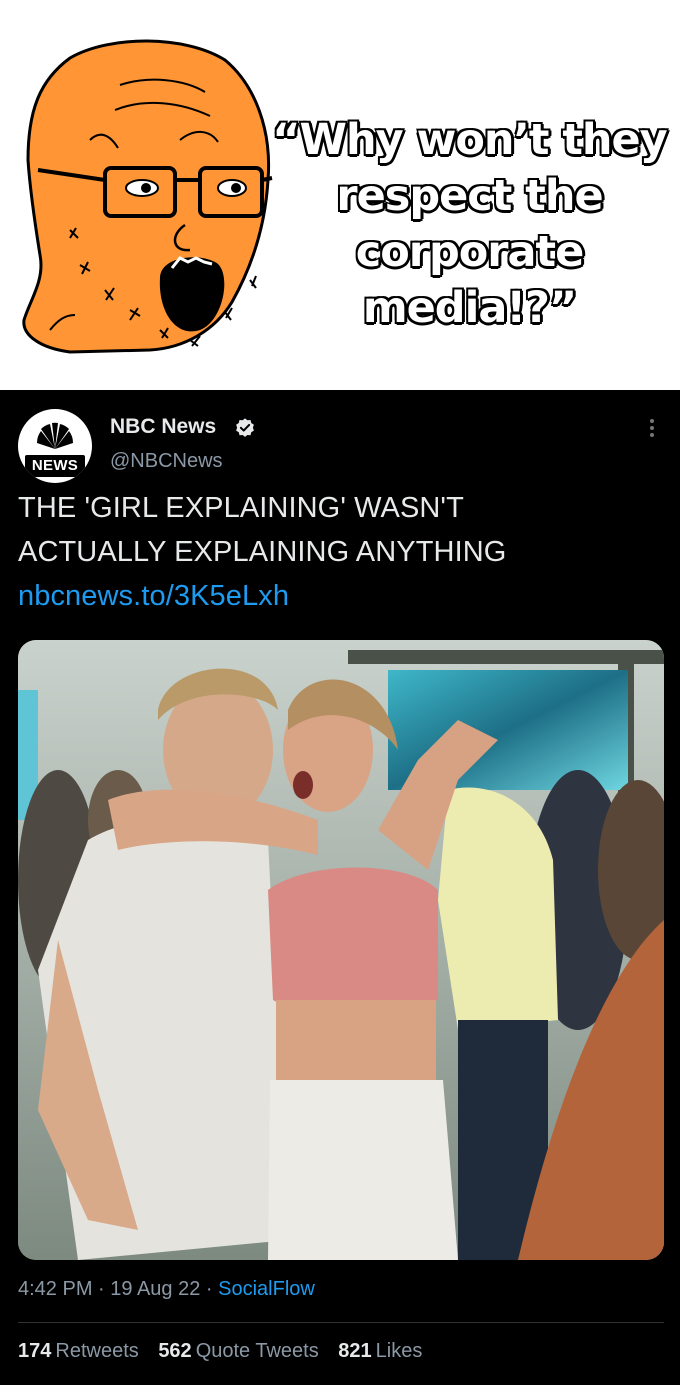  What do you see at coordinates (55, 466) in the screenshot?
I see `avatar-news-label: NEWS` at bounding box center [55, 466].